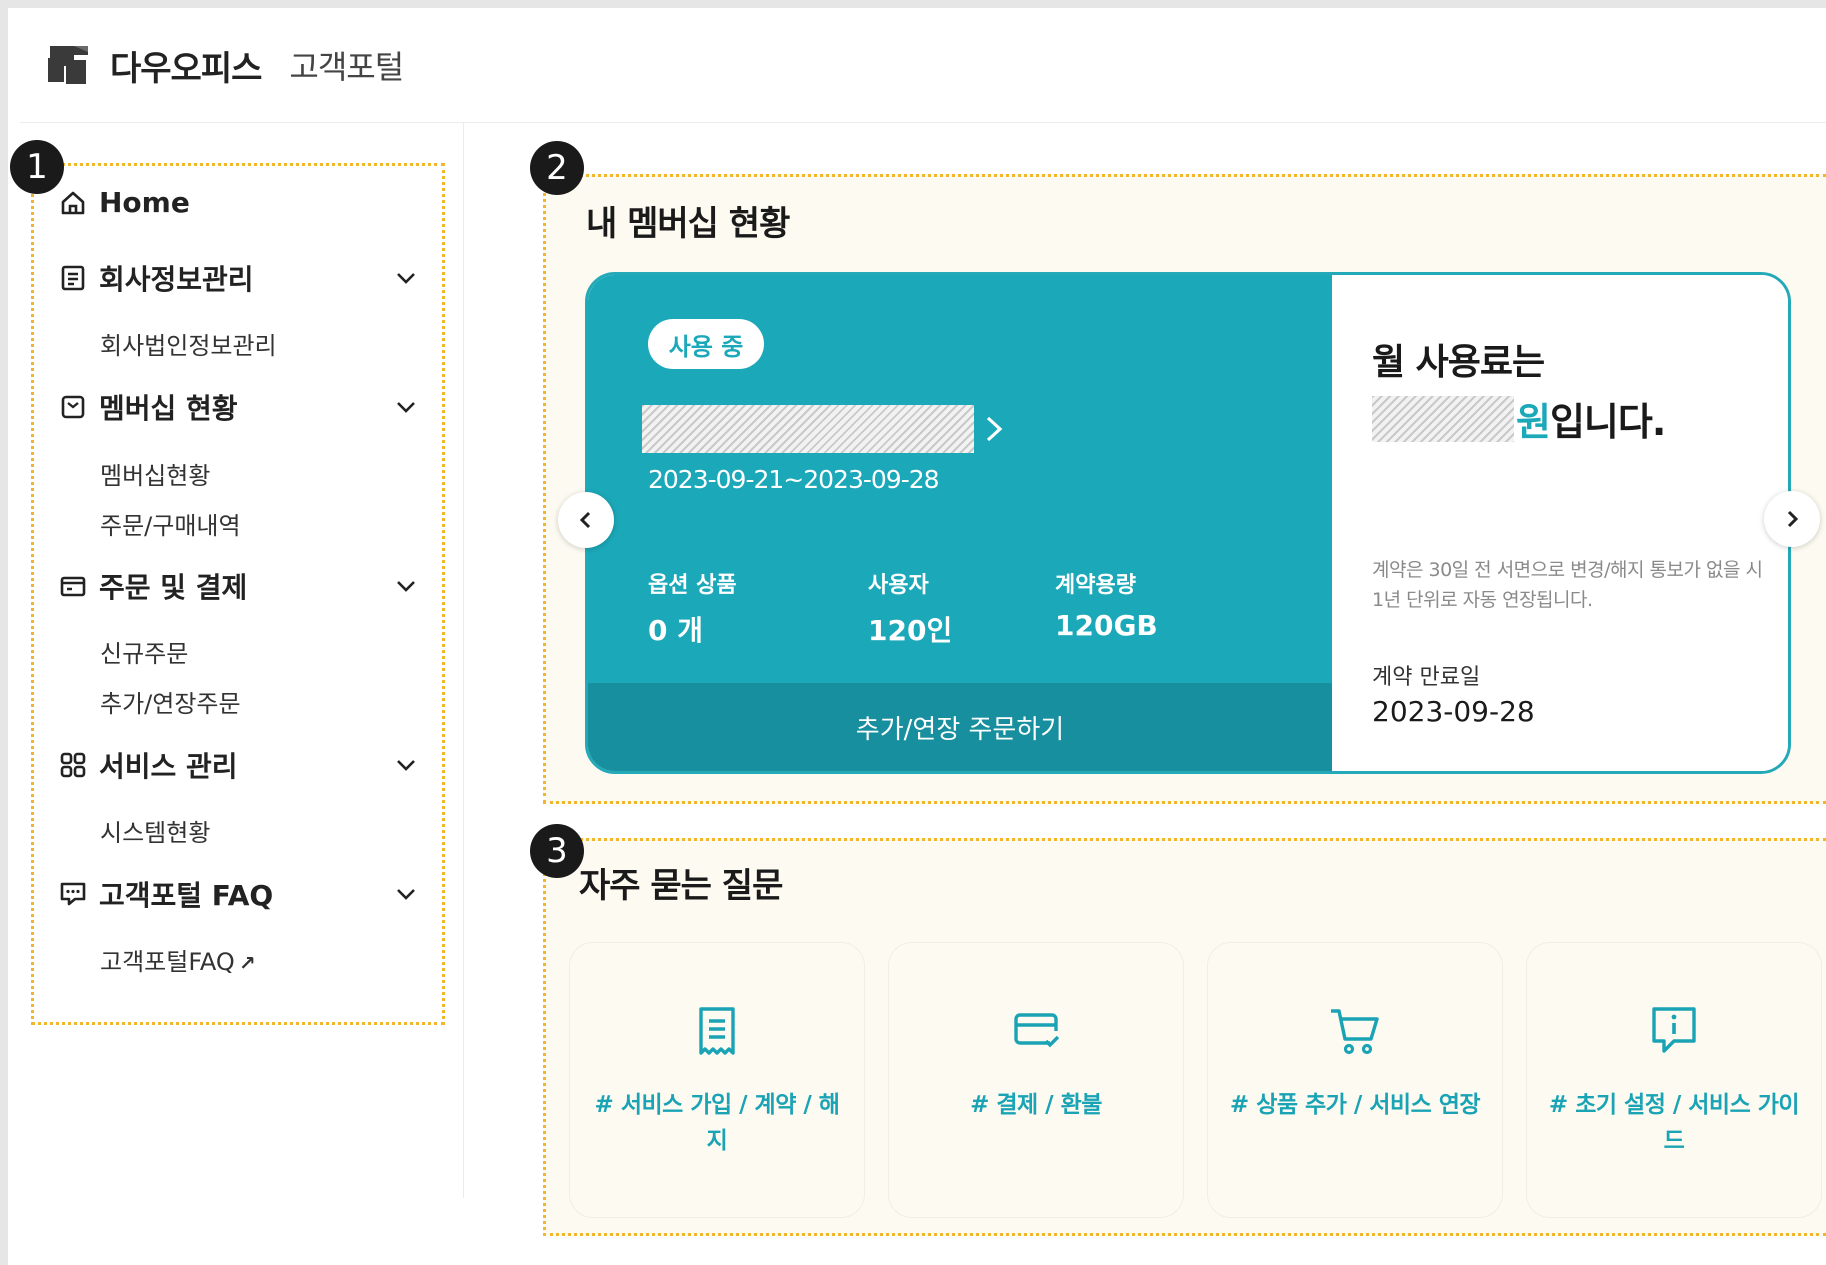 This screenshot has height=1265, width=1826. I want to click on sidebar-group-service: 서비스 관리, so click(239, 765).